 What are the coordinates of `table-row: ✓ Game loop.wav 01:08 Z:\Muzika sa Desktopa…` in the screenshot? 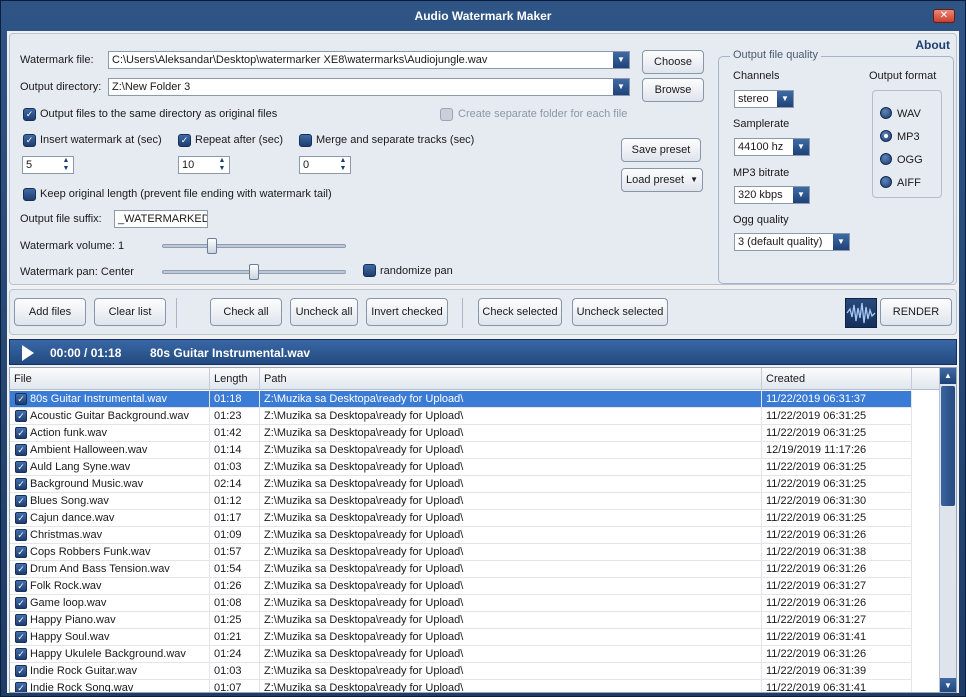 It's located at (475, 603).